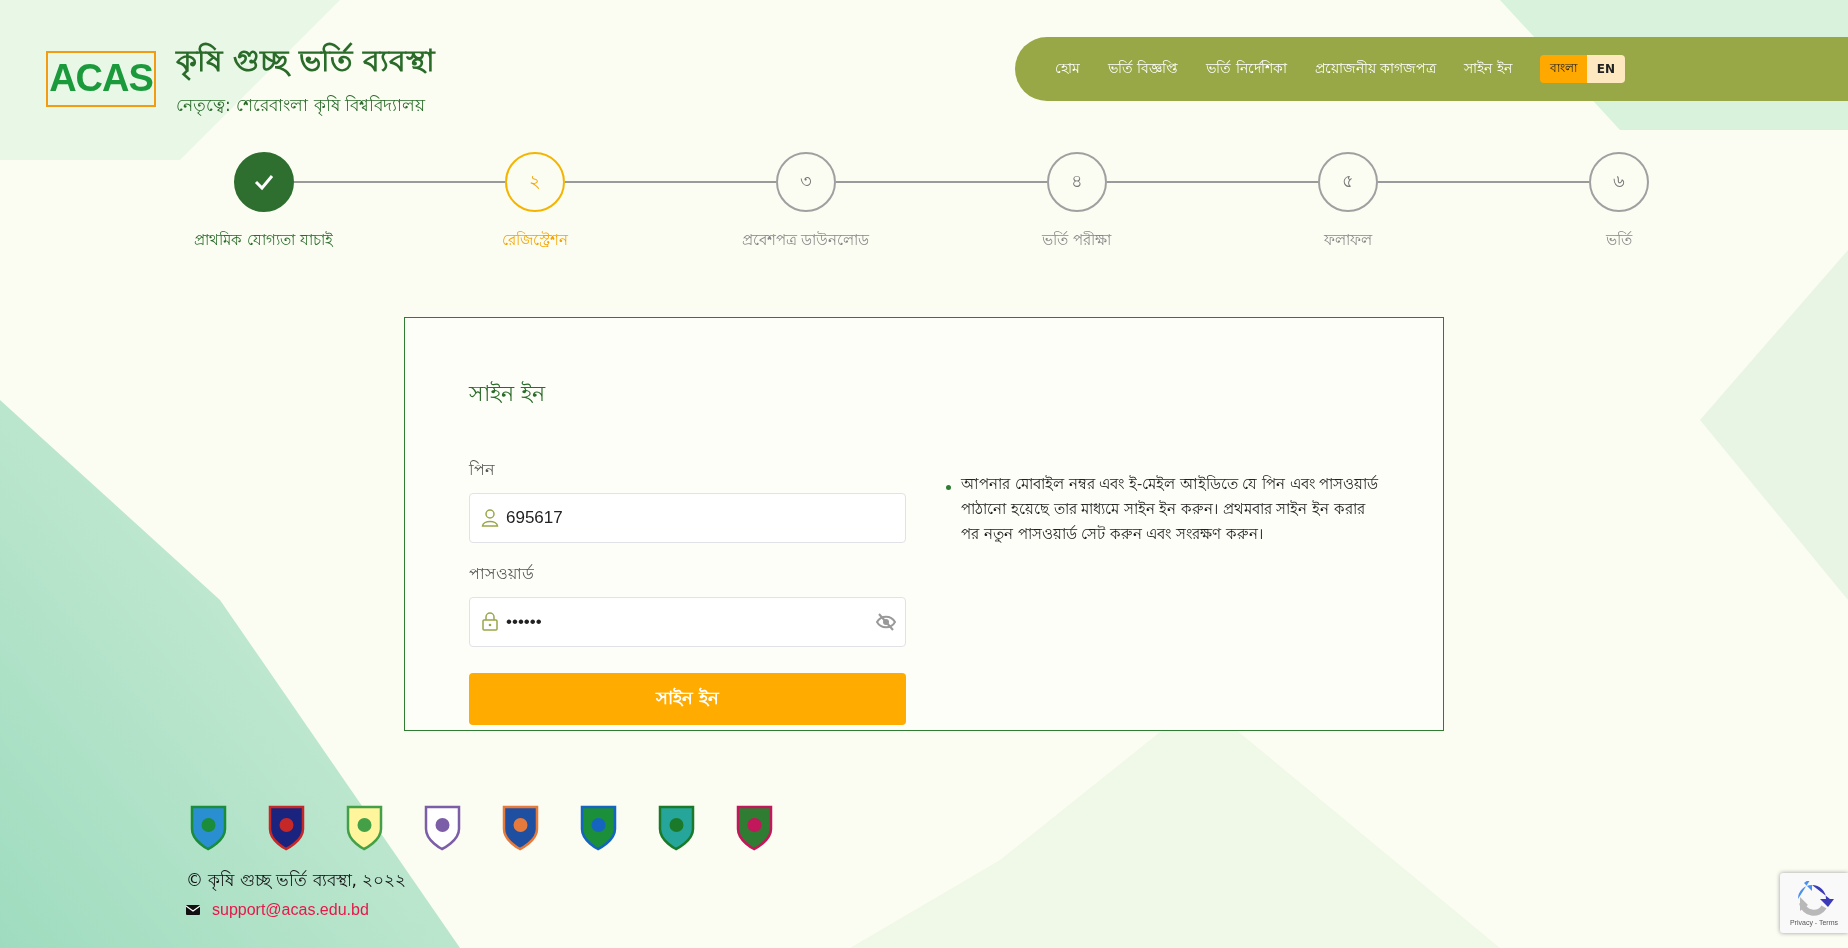  What do you see at coordinates (1488, 69) in the screenshot?
I see `nav-link: সাইন ইন` at bounding box center [1488, 69].